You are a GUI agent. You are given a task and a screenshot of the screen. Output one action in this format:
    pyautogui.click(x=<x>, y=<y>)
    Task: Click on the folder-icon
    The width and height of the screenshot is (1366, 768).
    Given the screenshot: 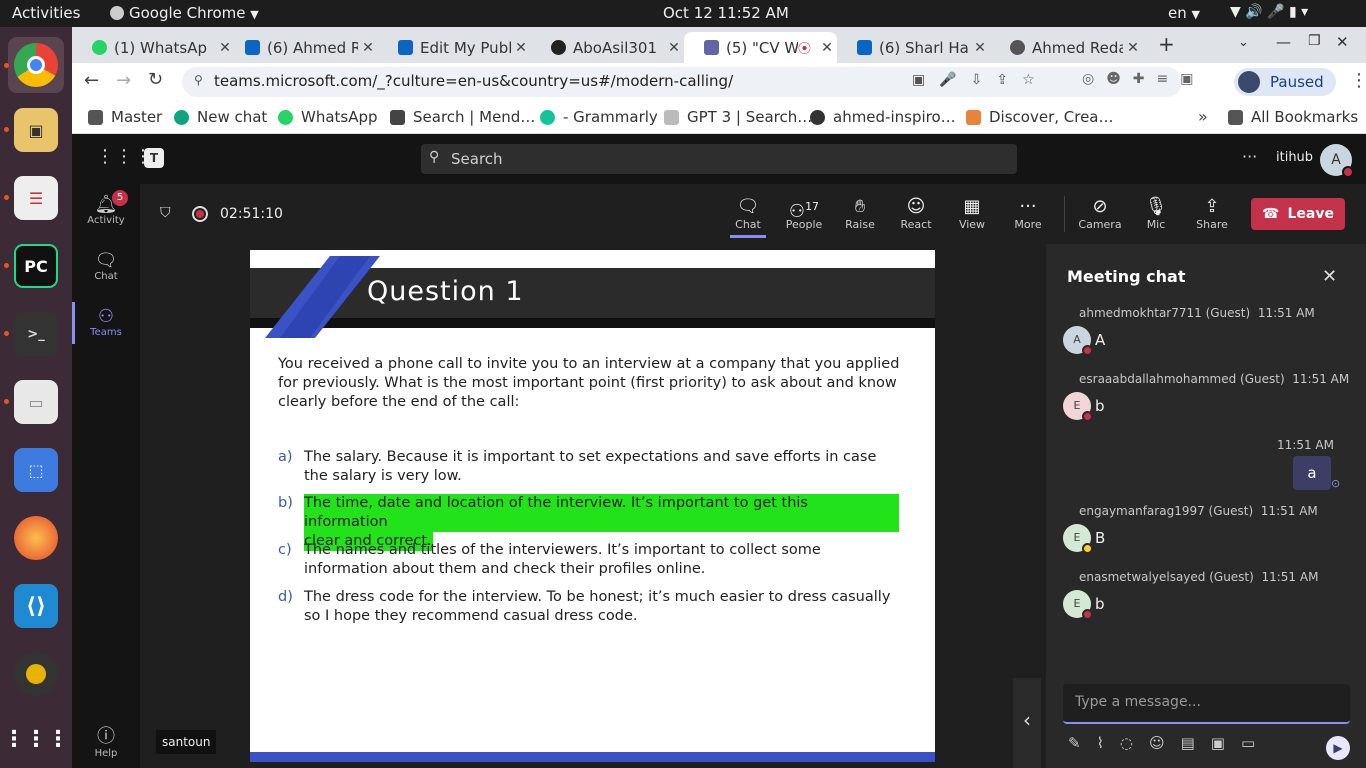 What is the action you would take?
    pyautogui.click(x=95, y=117)
    